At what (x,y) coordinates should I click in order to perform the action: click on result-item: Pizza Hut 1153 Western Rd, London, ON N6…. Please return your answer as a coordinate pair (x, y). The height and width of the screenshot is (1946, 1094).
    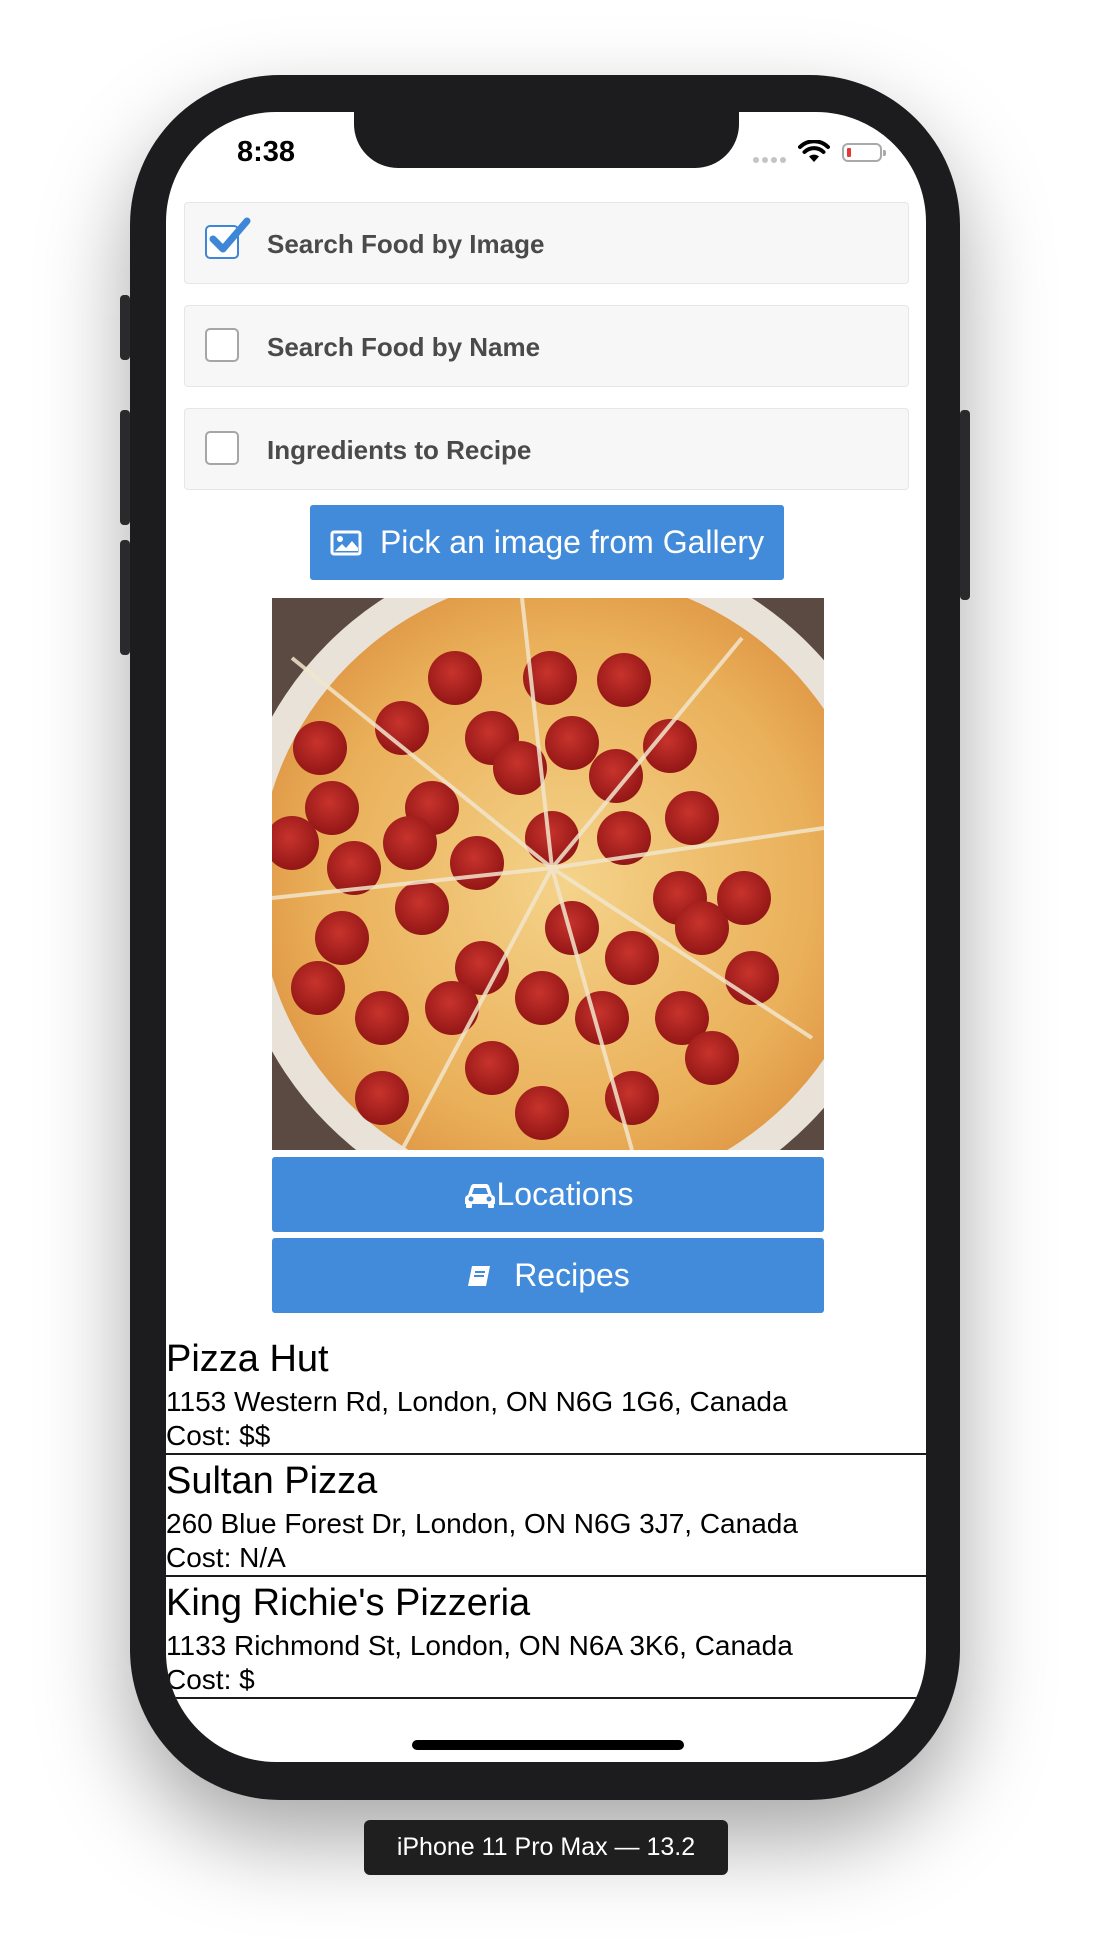
    Looking at the image, I should click on (546, 1396).